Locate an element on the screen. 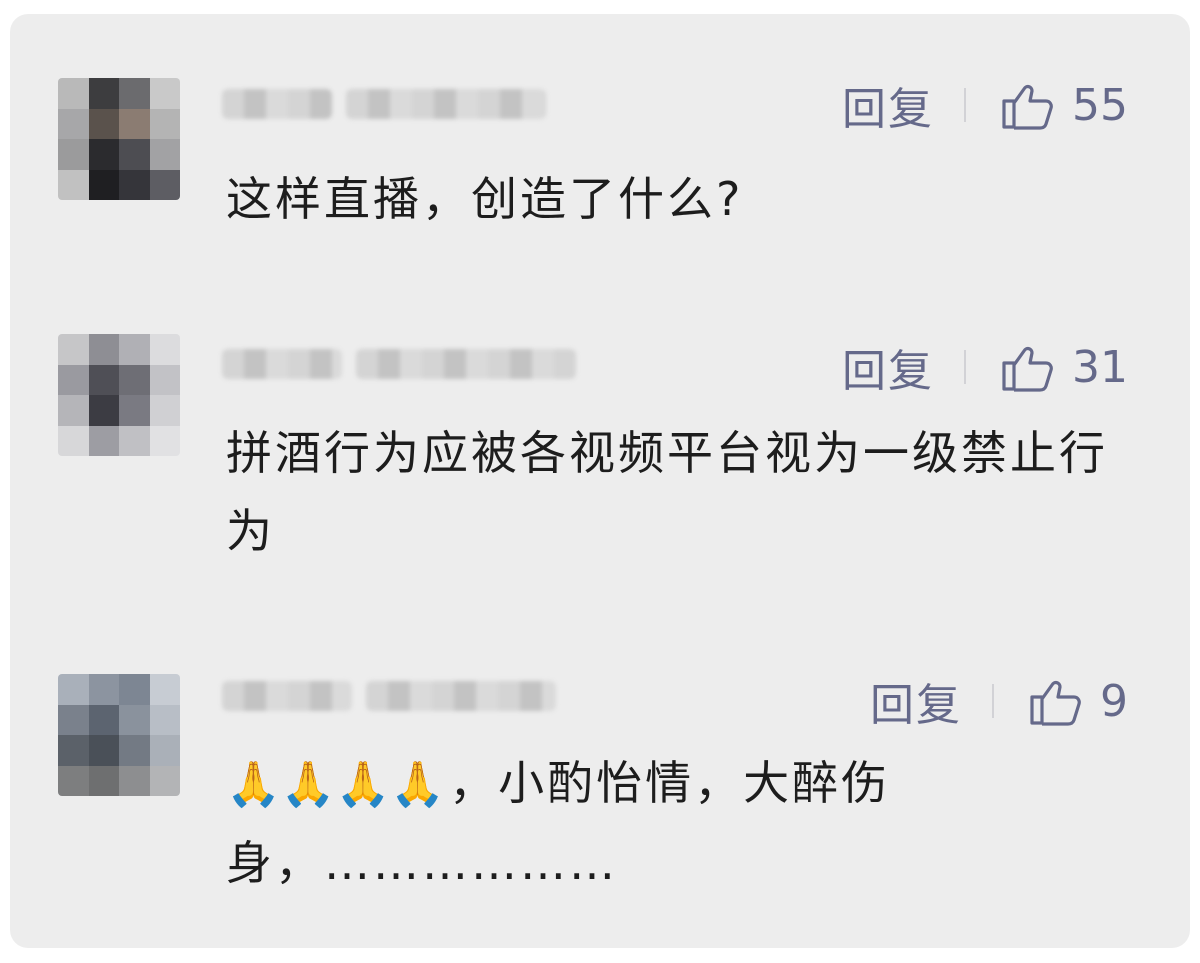 This screenshot has width=1200, height=963. like-count: 55 is located at coordinates (1100, 105).